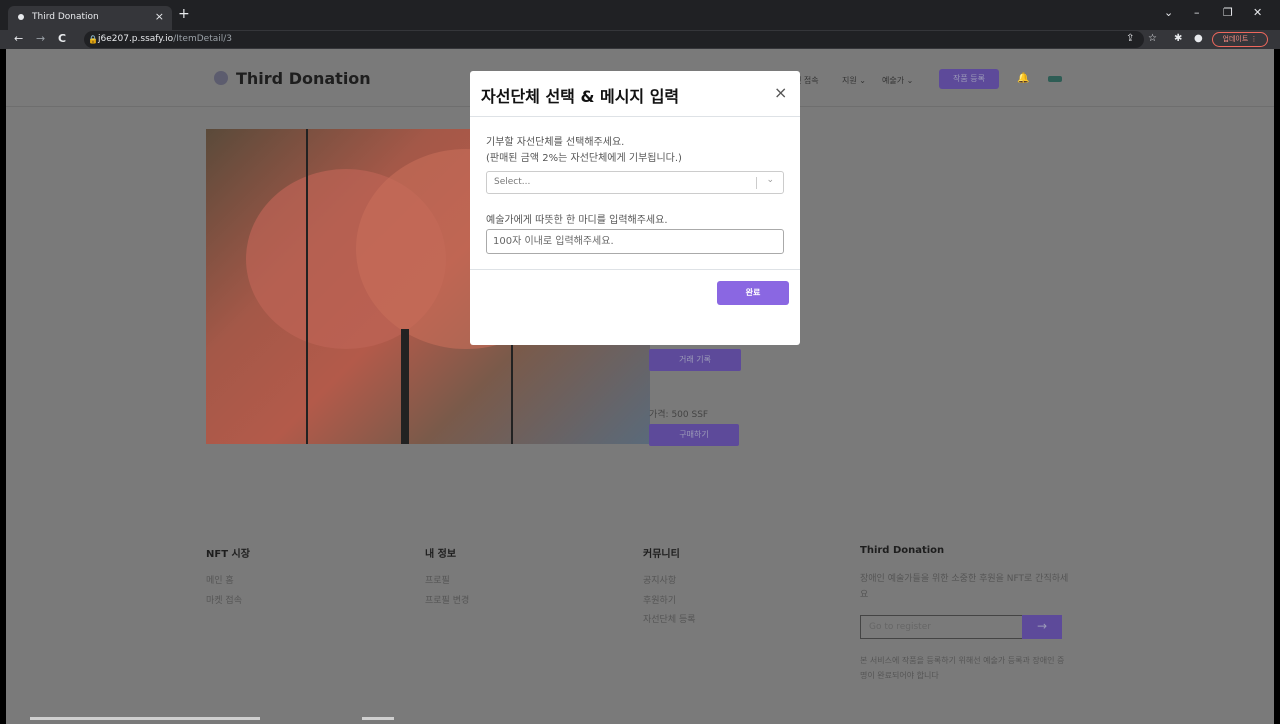 The width and height of the screenshot is (1280, 724). What do you see at coordinates (65, 17) in the screenshot?
I see `tab-title: Third Donation` at bounding box center [65, 17].